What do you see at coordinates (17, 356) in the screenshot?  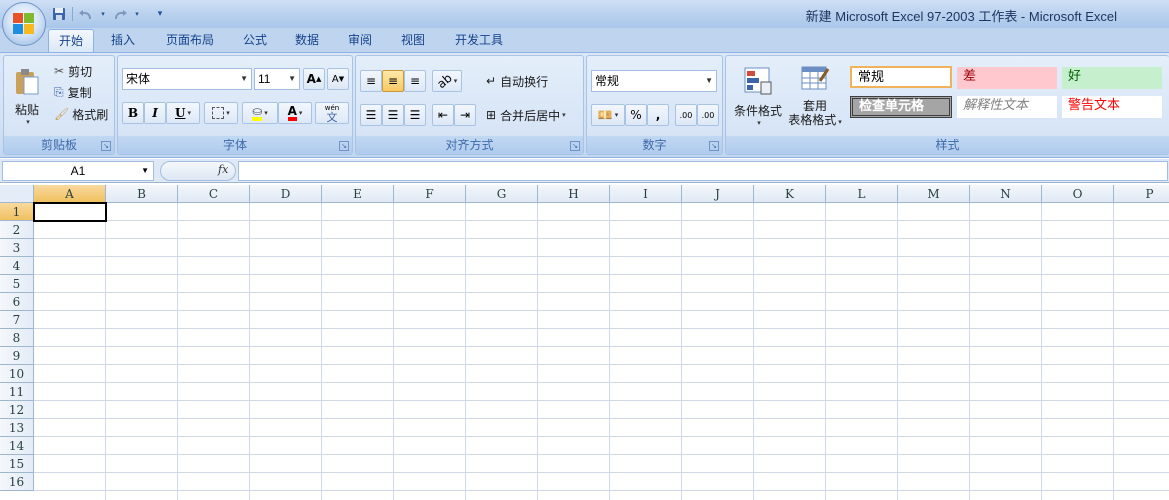 I see `row-header: 9` at bounding box center [17, 356].